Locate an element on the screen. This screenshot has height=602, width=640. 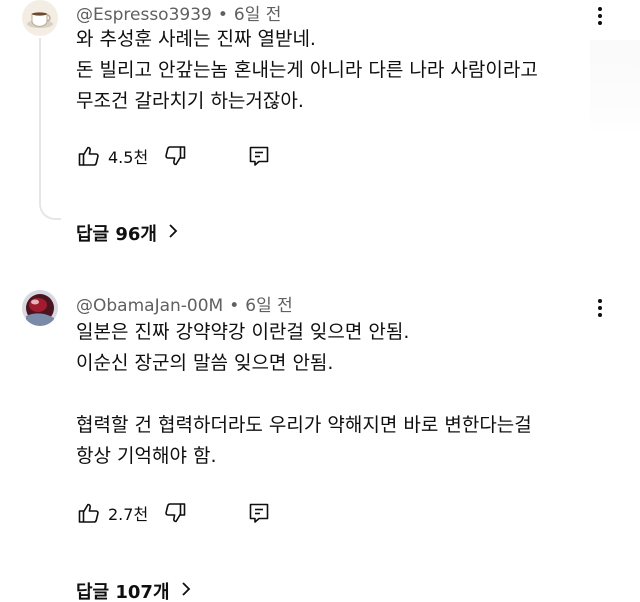
replies-toggle: 답글 107개 is located at coordinates (134, 590).